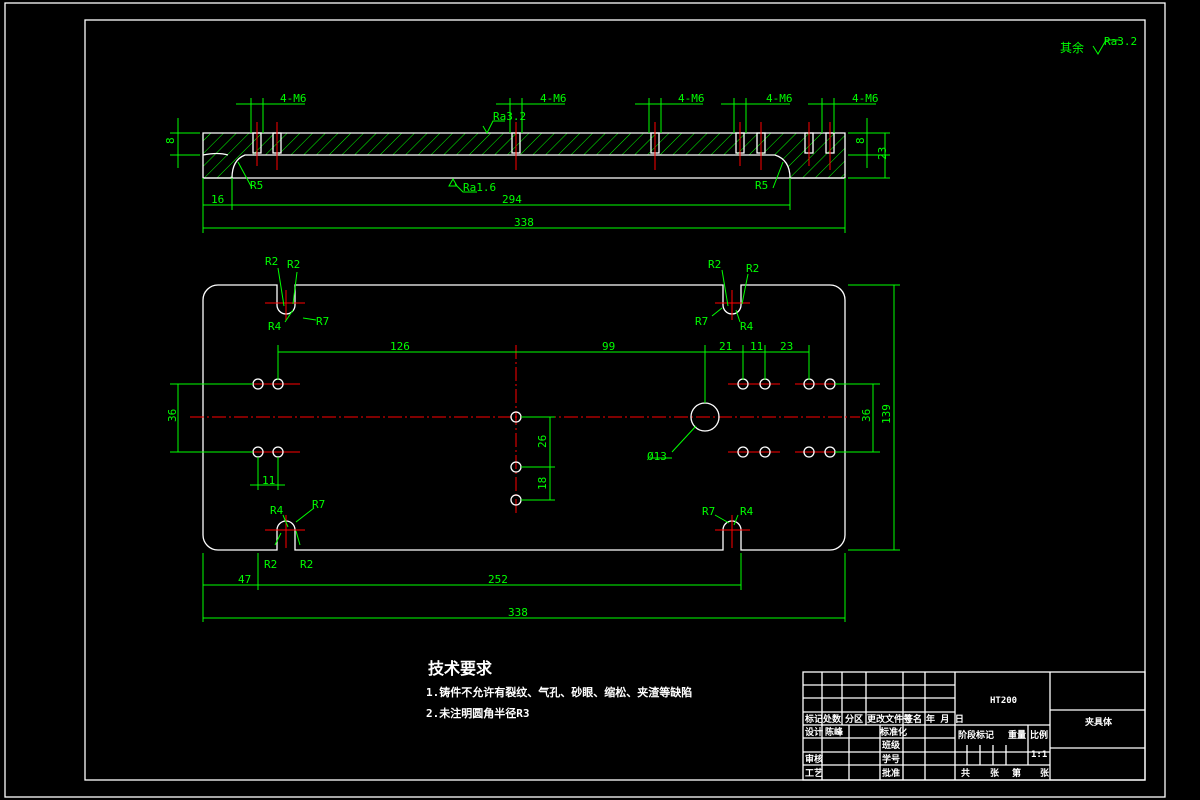 This screenshot has width=1200, height=800. What do you see at coordinates (893, 732) in the screenshot?
I see `drawing-label: 标准化` at bounding box center [893, 732].